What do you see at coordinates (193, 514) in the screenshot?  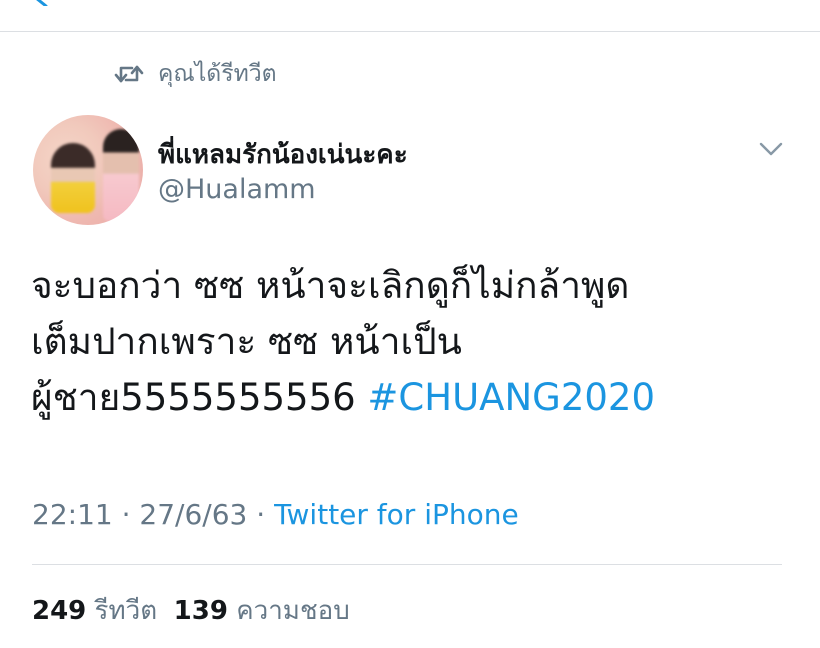 I see `tweet-date: 27/6/63` at bounding box center [193, 514].